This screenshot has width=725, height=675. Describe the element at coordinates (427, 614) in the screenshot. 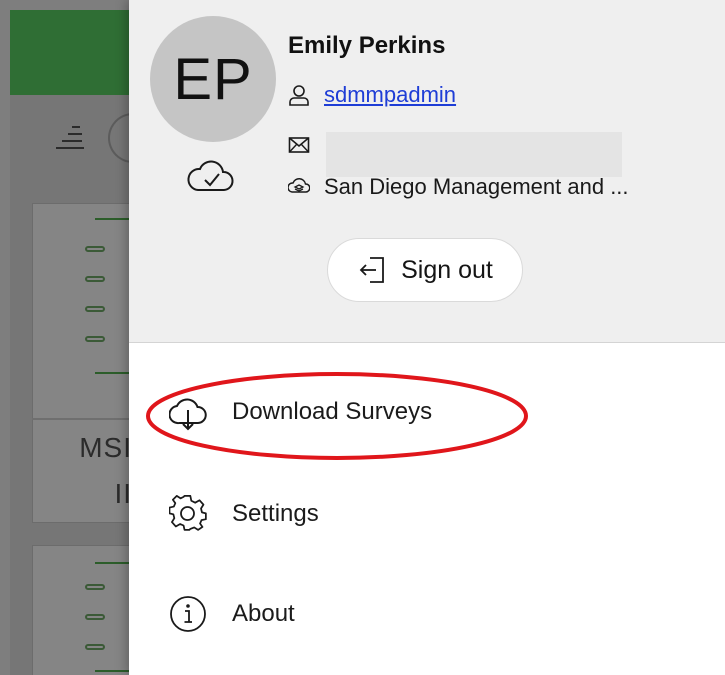

I see `menu-item-about: About` at that location.